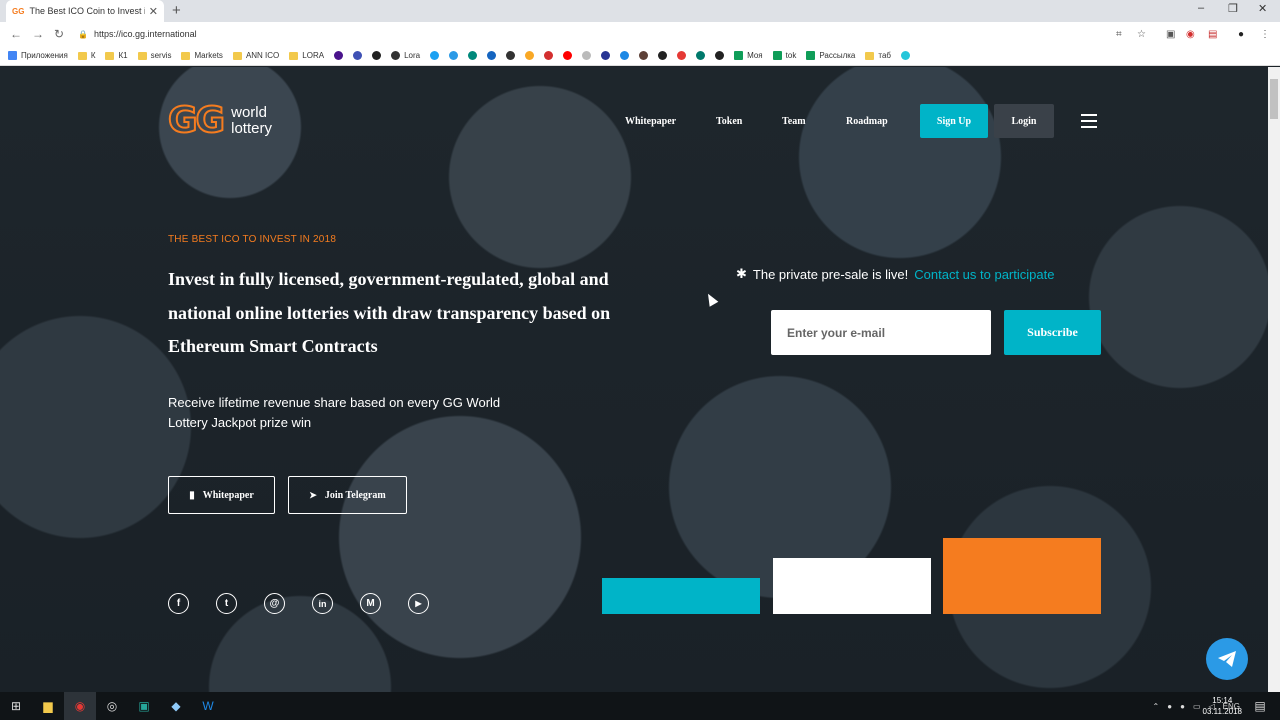 The height and width of the screenshot is (720, 1280). What do you see at coordinates (984, 274) in the screenshot?
I see `contact-link: Contact us to participate` at bounding box center [984, 274].